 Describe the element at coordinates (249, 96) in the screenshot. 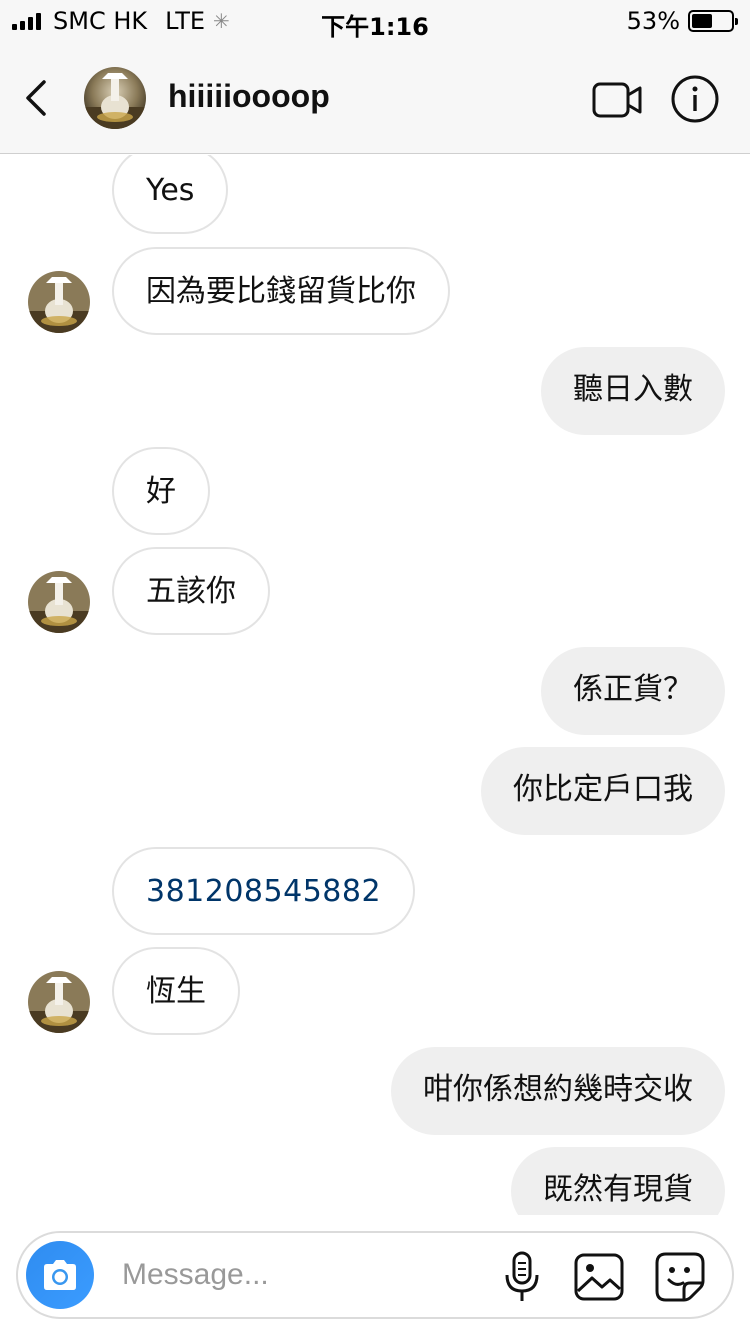

I see `contact-username: hiiiiioooop` at that location.